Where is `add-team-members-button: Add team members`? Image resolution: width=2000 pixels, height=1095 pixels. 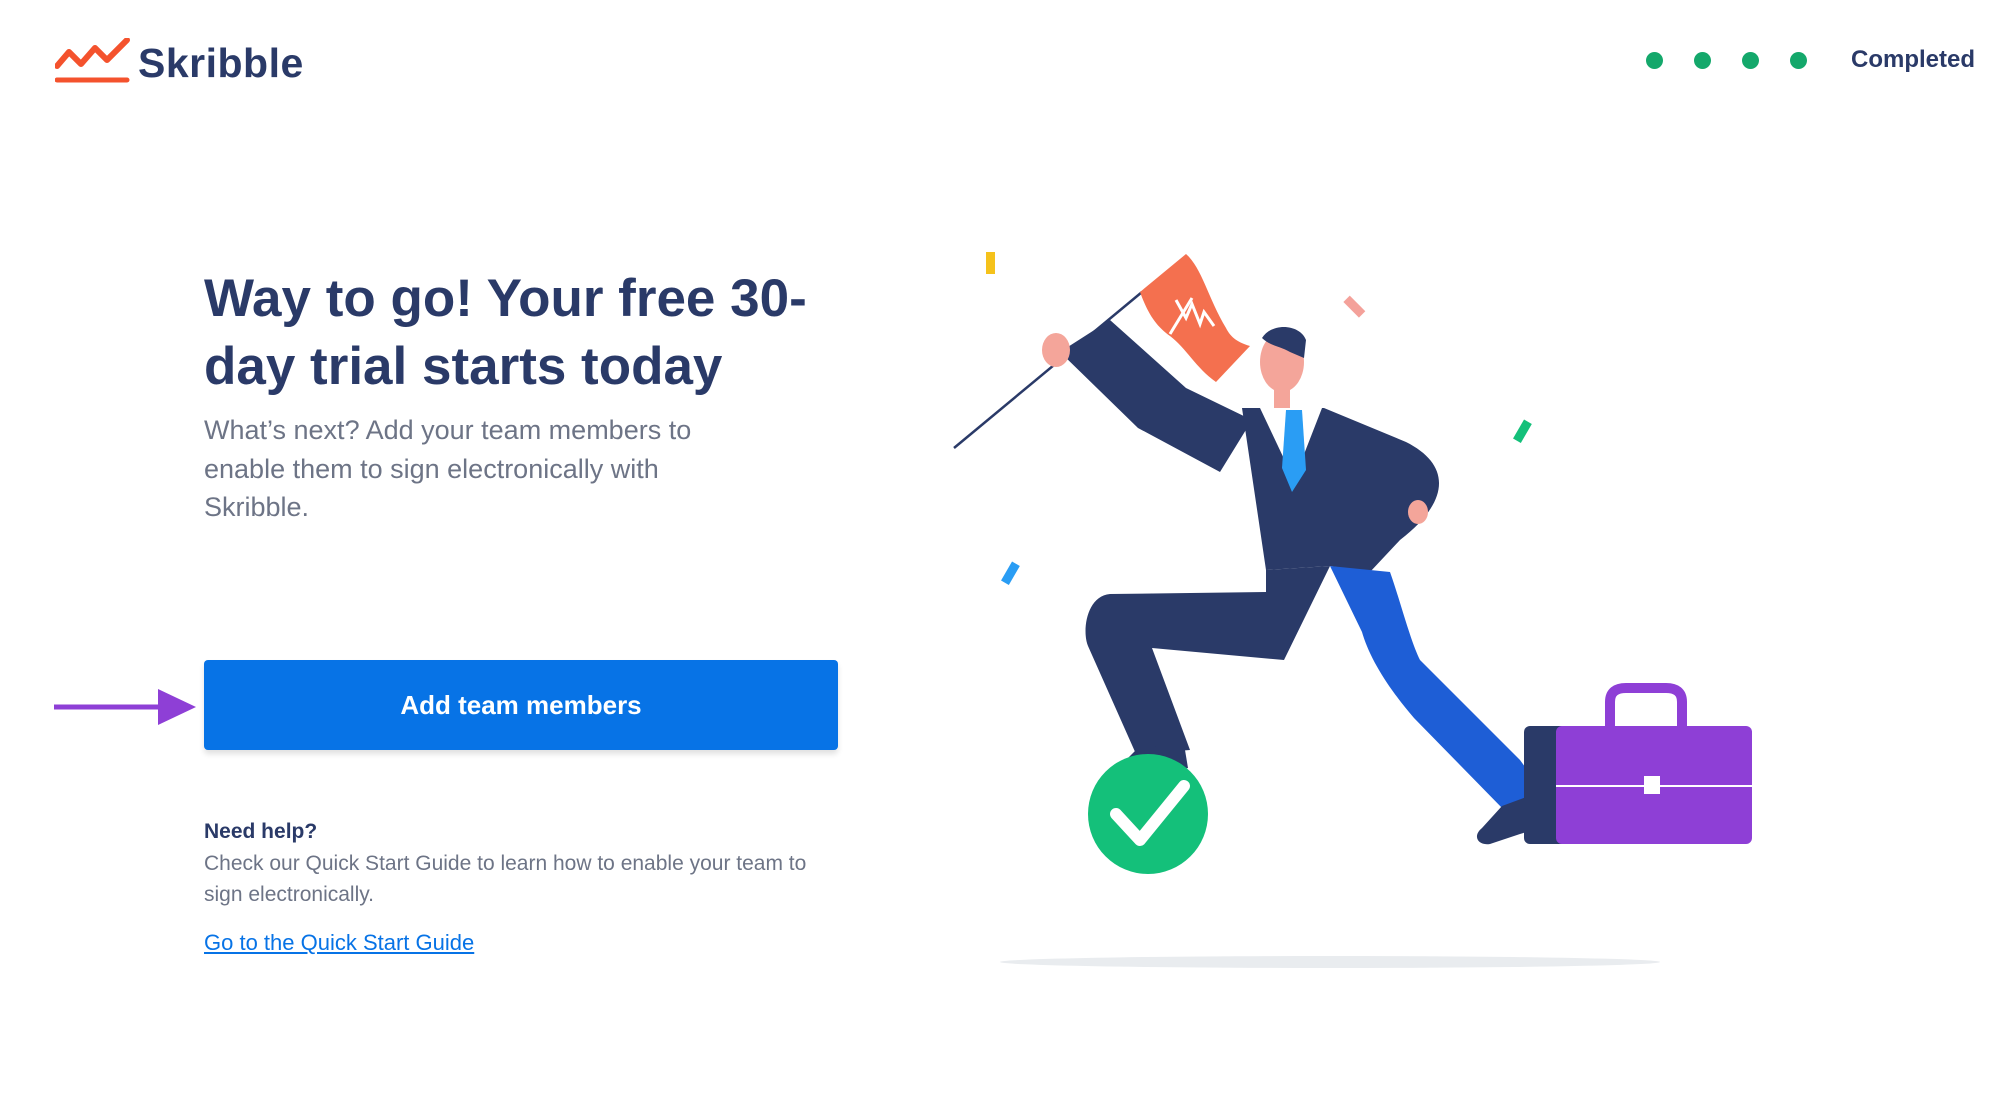 add-team-members-button: Add team members is located at coordinates (521, 705).